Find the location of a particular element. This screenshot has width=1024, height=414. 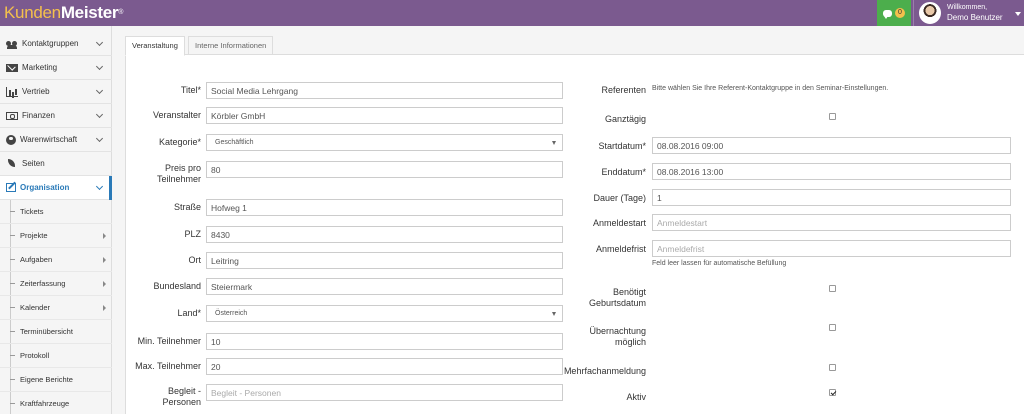

sidebar-item-label: Organisation is located at coordinates (45, 187).